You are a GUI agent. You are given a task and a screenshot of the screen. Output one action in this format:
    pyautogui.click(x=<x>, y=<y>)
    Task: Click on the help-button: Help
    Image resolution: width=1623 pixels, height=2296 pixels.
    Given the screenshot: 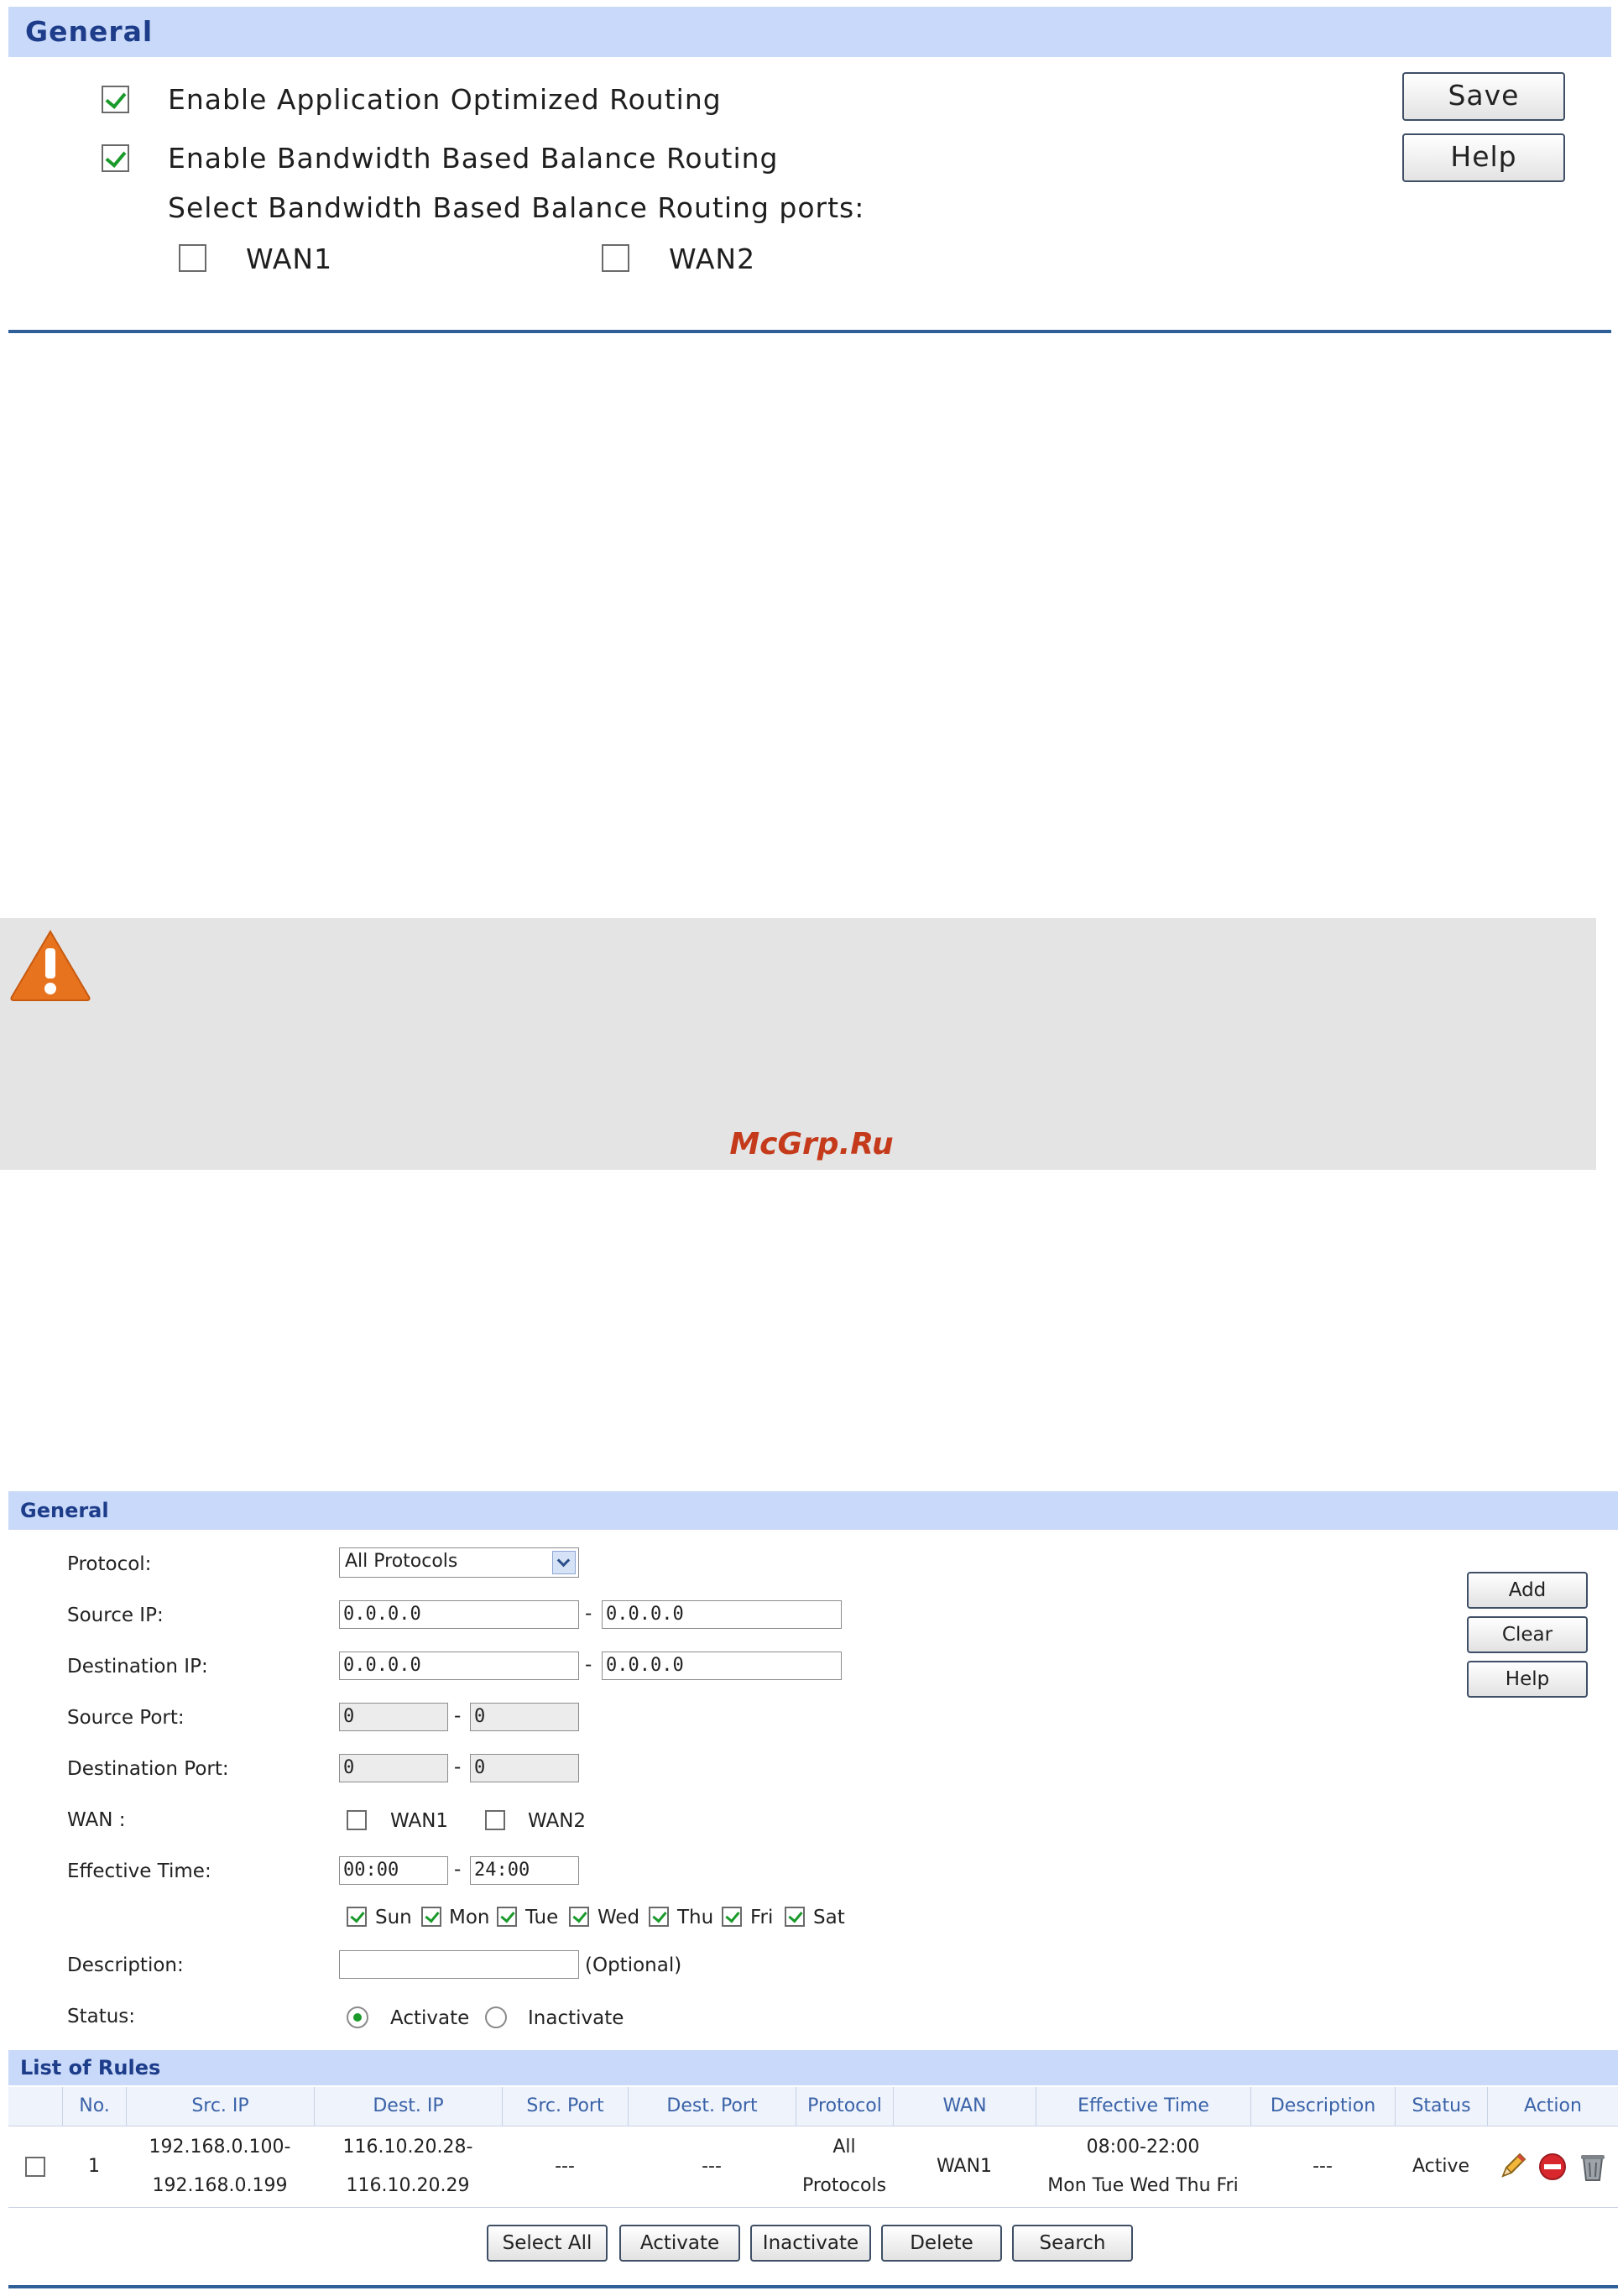 What is the action you would take?
    pyautogui.click(x=1484, y=157)
    